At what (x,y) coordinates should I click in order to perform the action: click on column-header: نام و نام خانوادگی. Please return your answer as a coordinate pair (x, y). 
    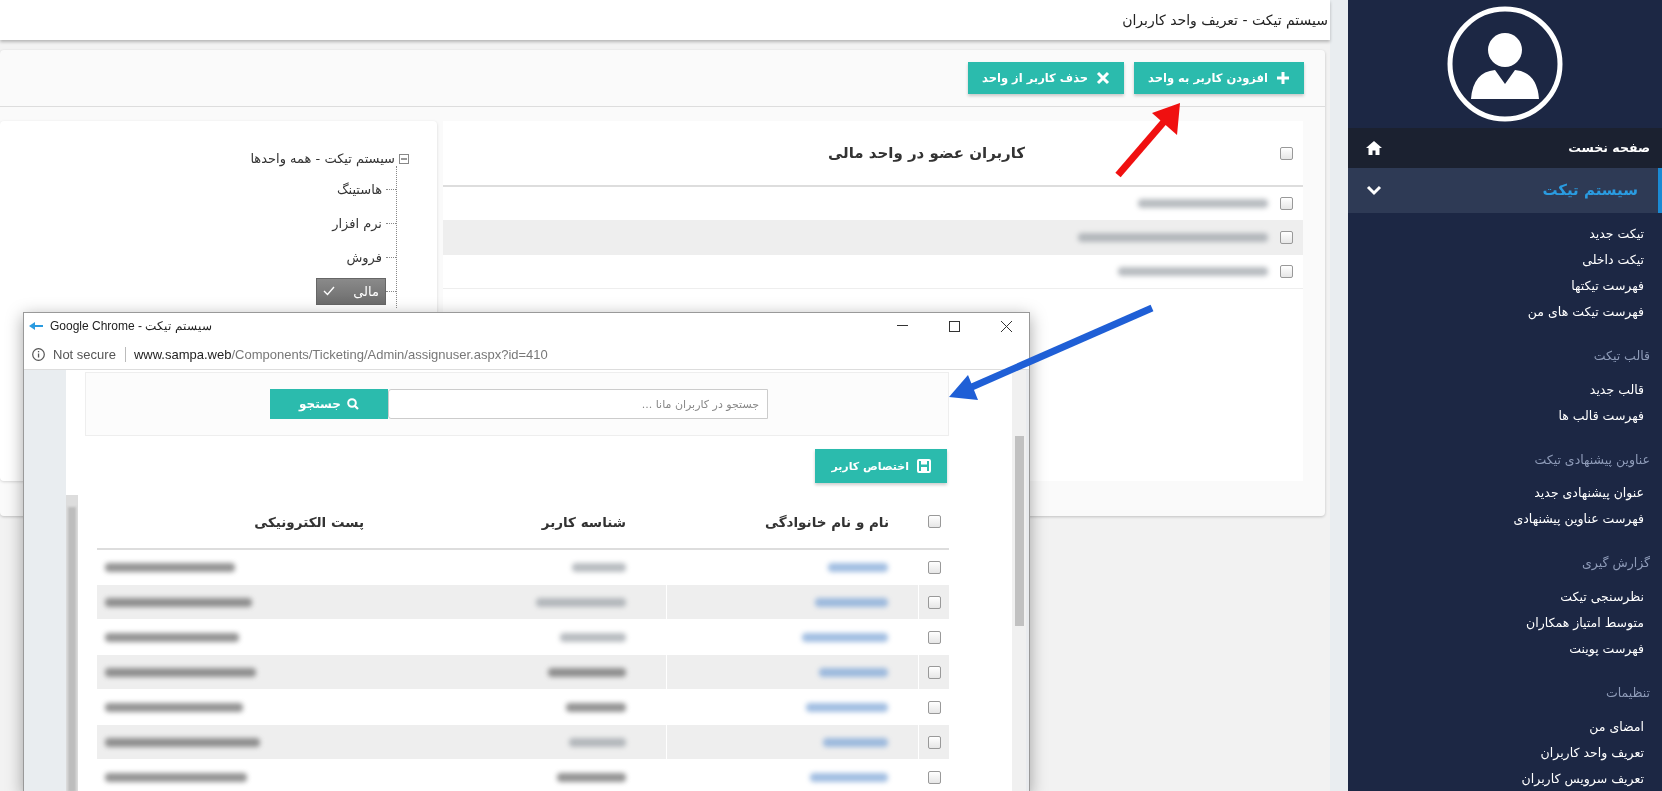
    Looking at the image, I should click on (827, 521).